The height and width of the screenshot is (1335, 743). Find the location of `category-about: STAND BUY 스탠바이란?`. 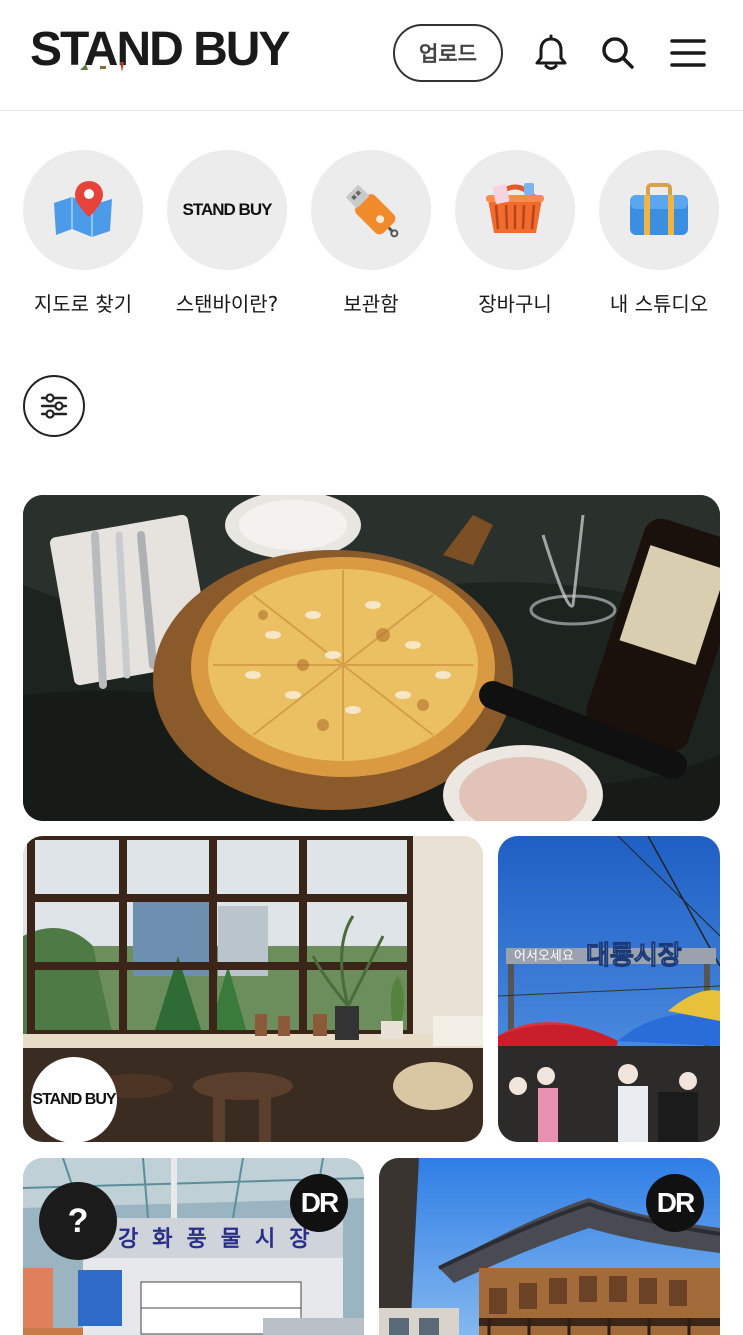

category-about: STAND BUY 스탠바이란? is located at coordinates (227, 233).